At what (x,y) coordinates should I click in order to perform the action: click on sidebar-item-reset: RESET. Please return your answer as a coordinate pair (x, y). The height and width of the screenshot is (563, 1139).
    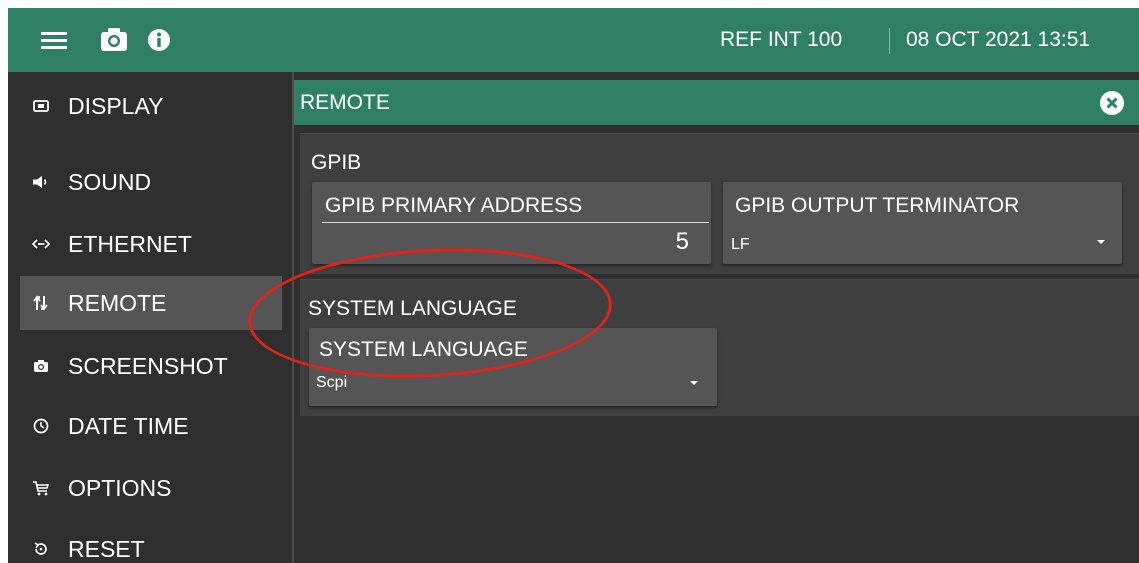
    Looking at the image, I should click on (151, 542).